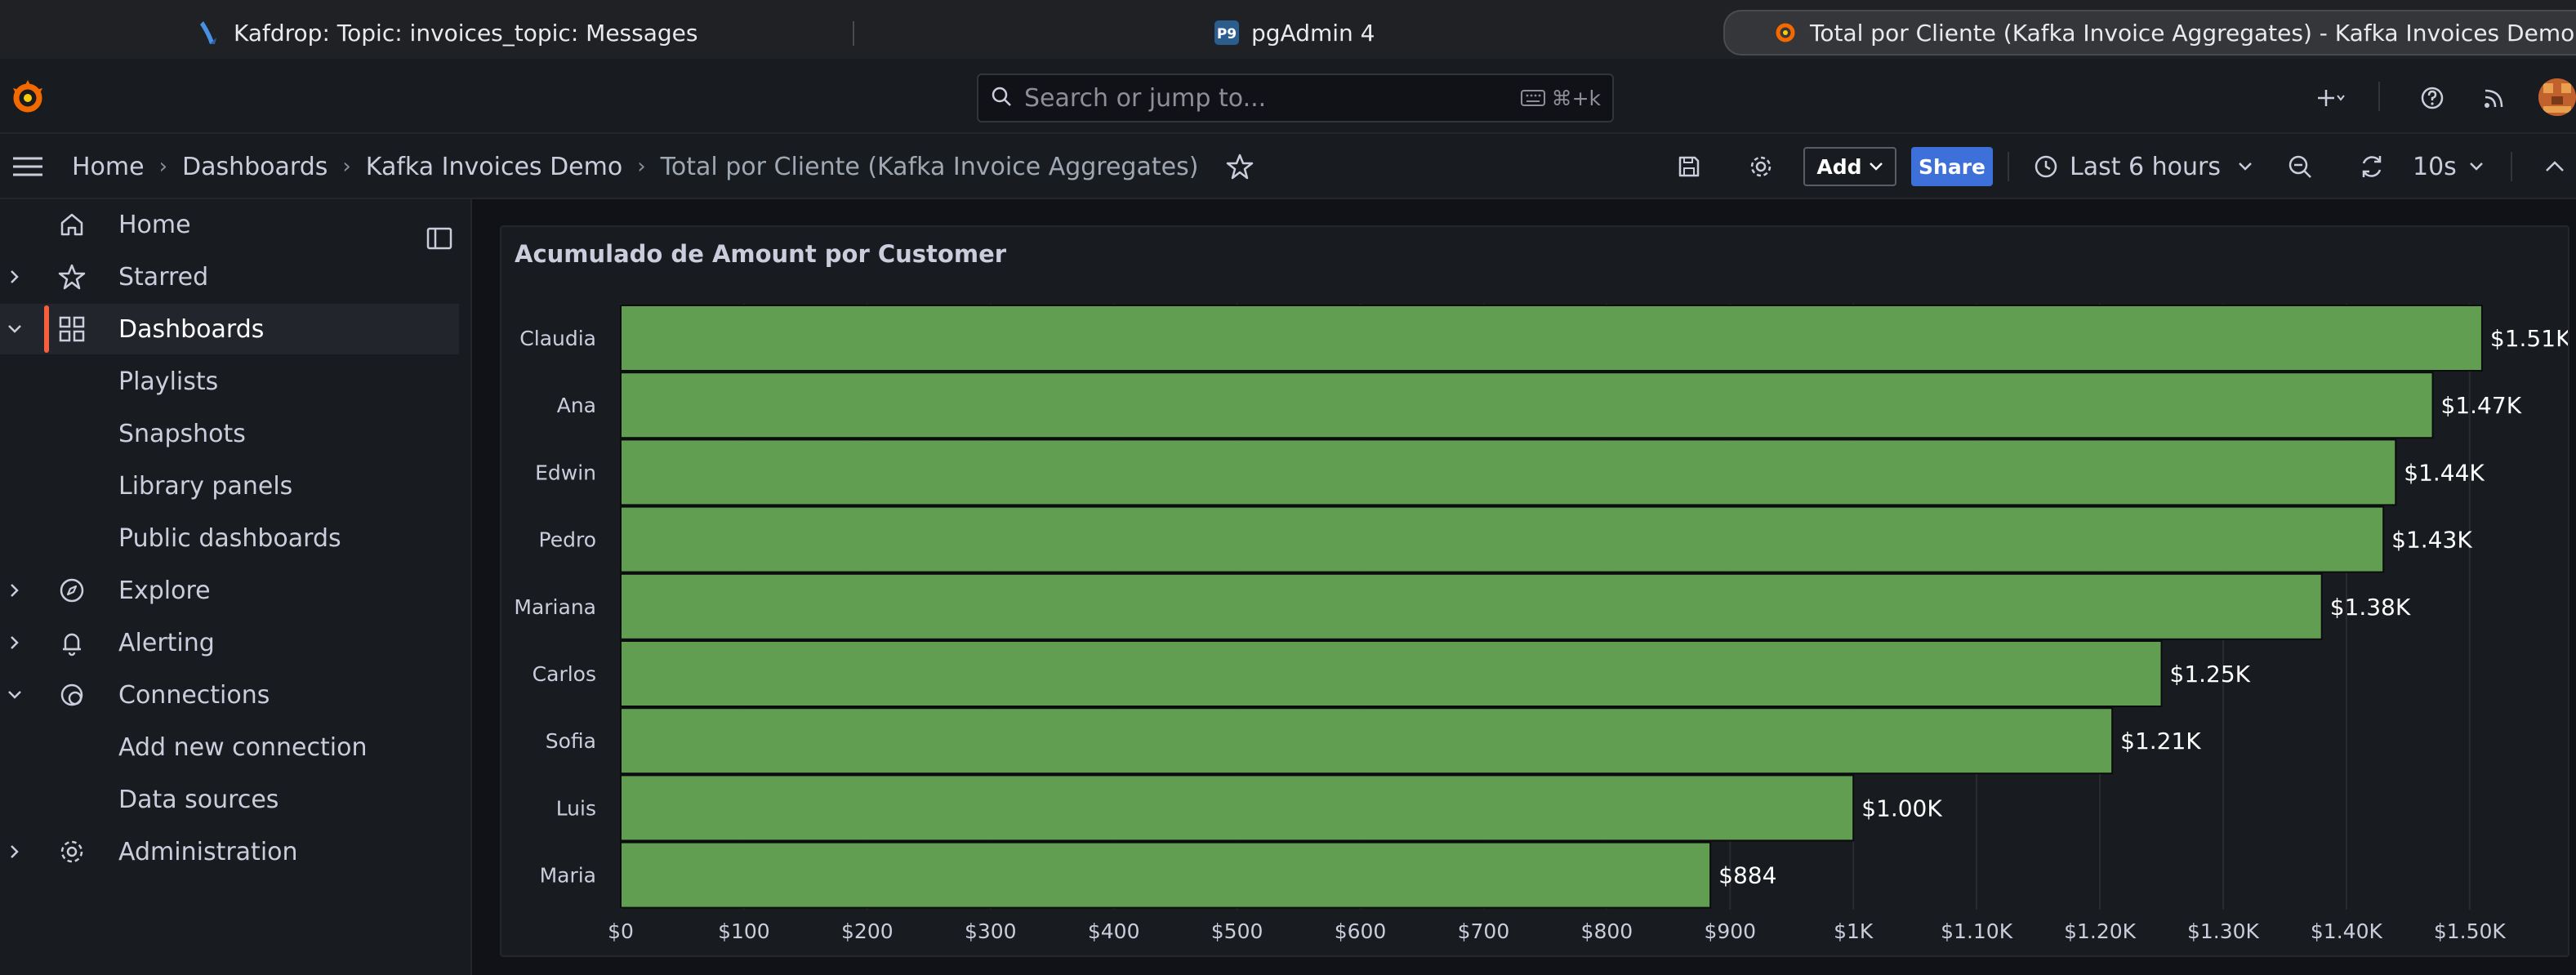 This screenshot has width=2576, height=975. What do you see at coordinates (108, 167) in the screenshot?
I see `breadcrumb-home: Home` at bounding box center [108, 167].